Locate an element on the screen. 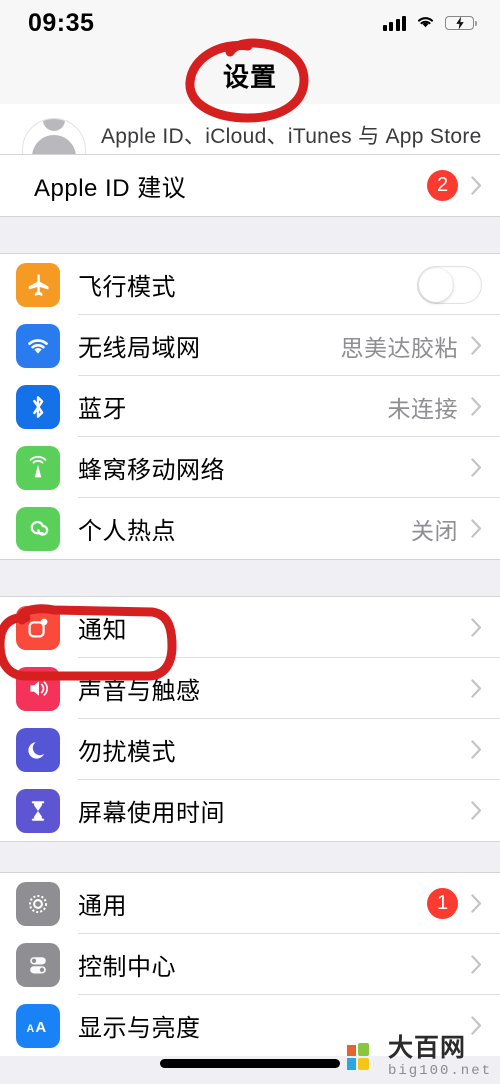 Image resolution: width=500 pixels, height=1084 pixels. row-accessories: 1 is located at coordinates (463, 903).